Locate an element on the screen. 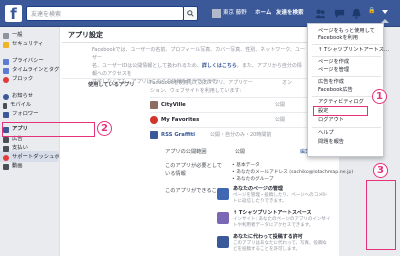 The height and width of the screenshot is (256, 400). avatar is located at coordinates (216, 13).